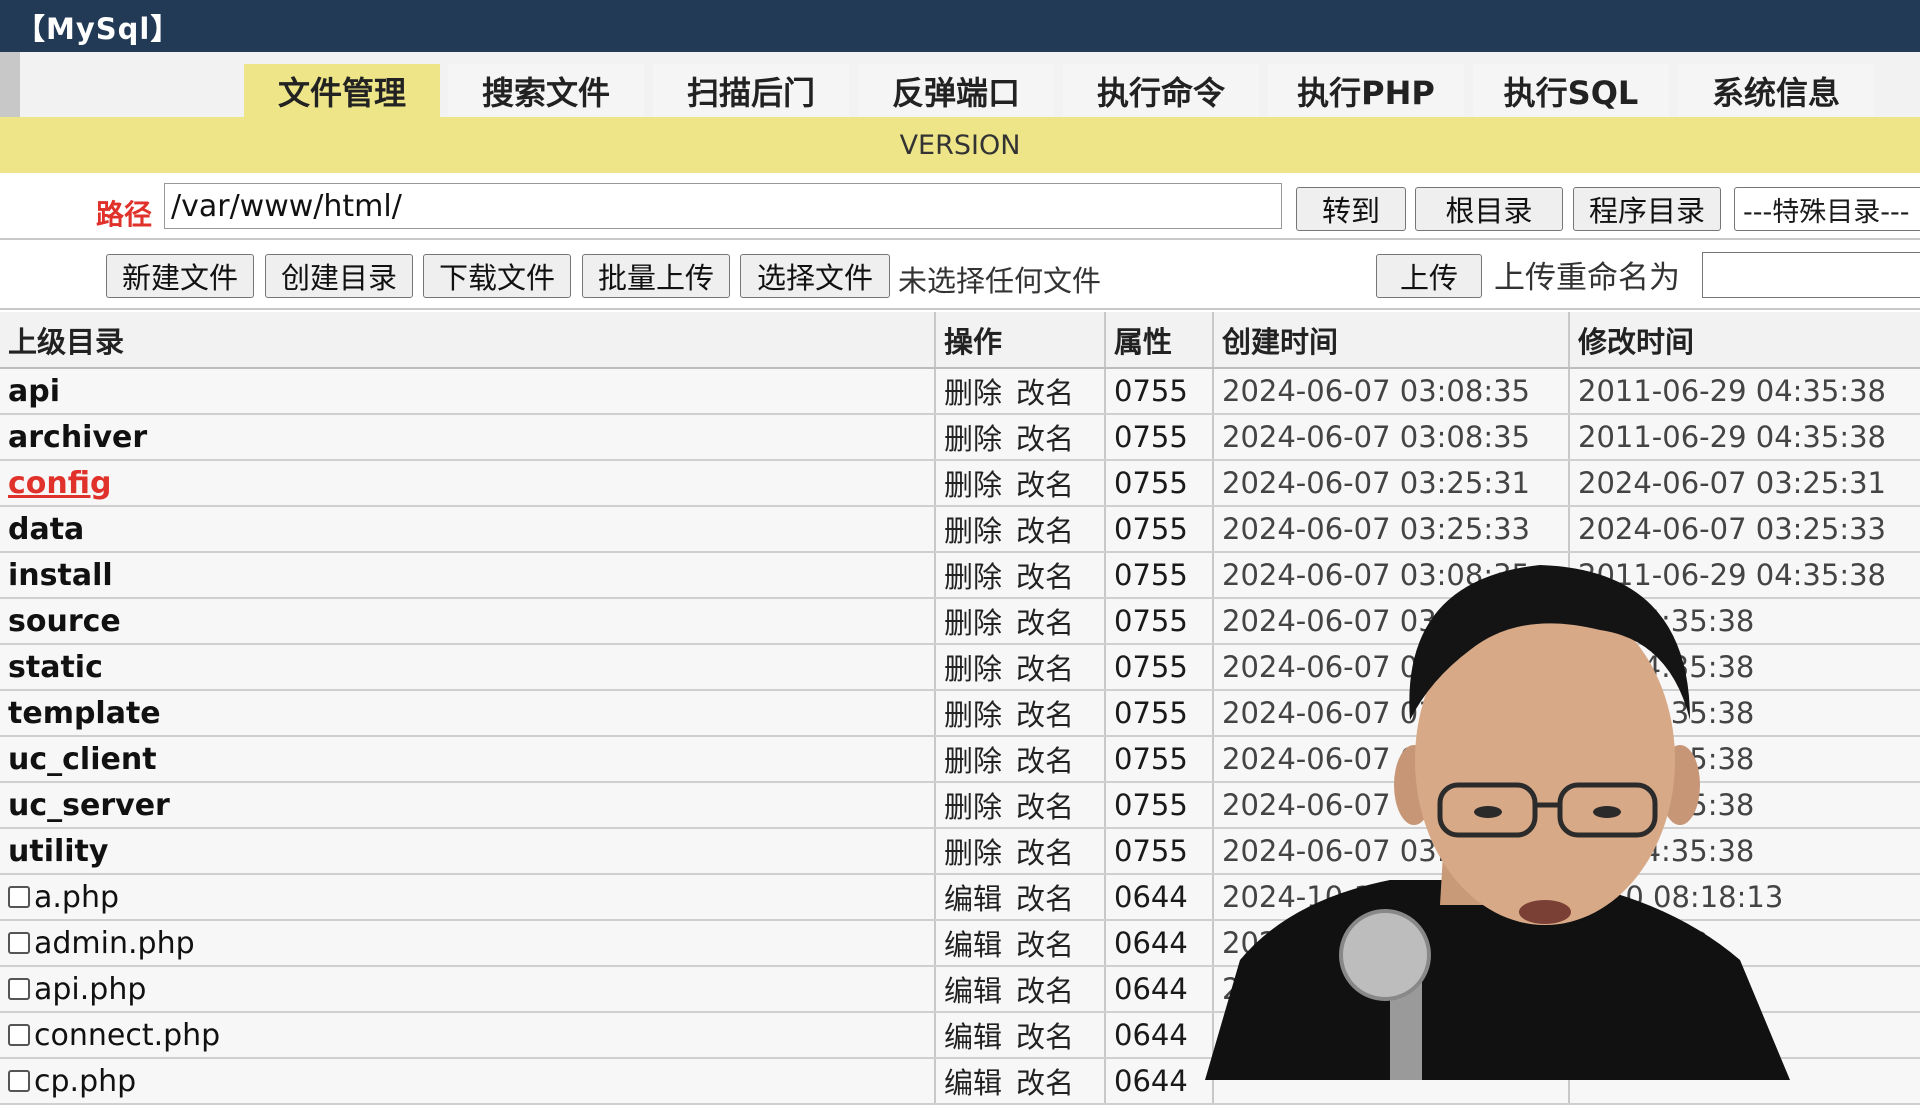 Image resolution: width=1920 pixels, height=1105 pixels. I want to click on directory-link: source, so click(64, 621).